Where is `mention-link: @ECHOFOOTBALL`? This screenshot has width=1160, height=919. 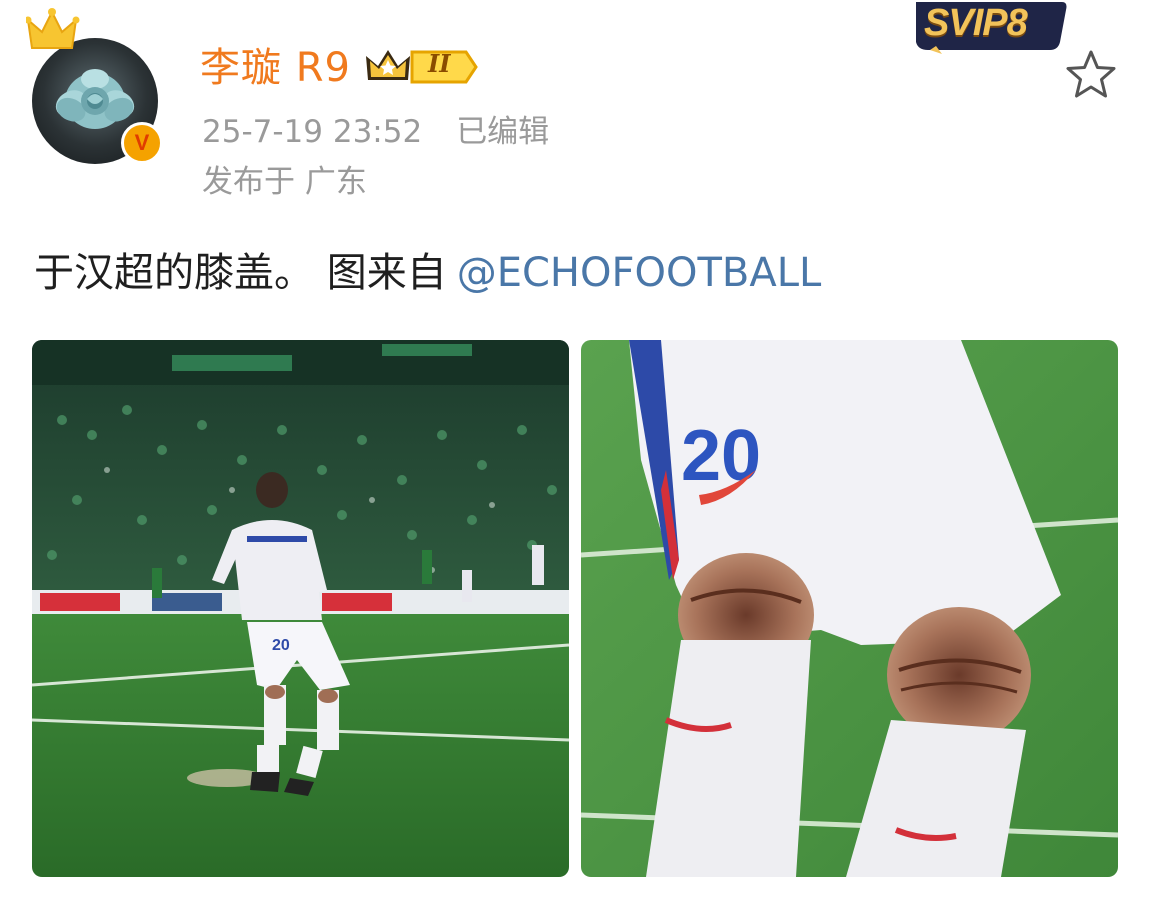 mention-link: @ECHOFOOTBALL is located at coordinates (639, 273).